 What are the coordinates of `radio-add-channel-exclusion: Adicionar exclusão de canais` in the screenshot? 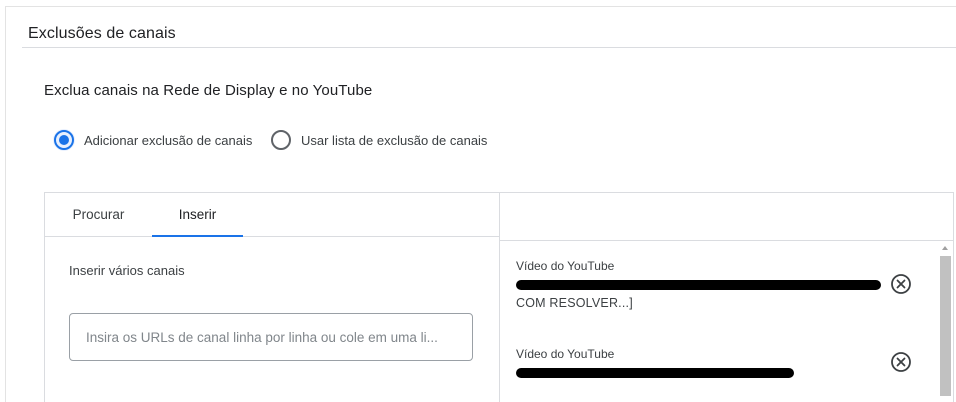 It's located at (152, 140).